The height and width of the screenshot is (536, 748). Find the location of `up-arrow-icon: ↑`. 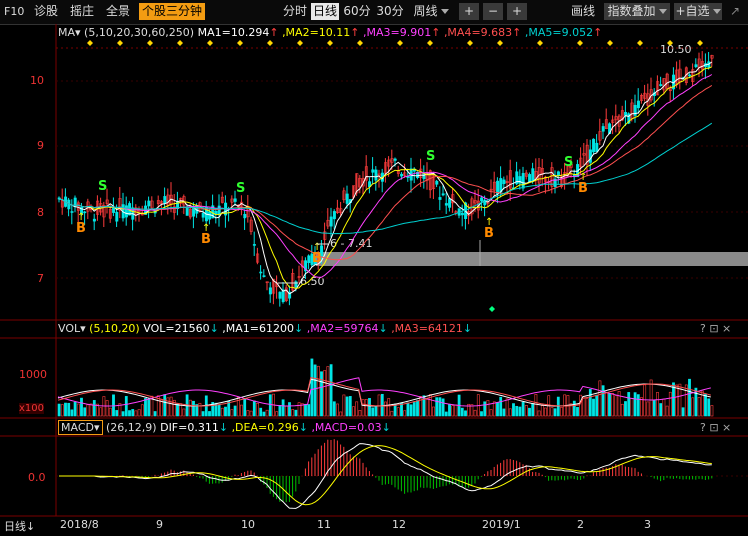

up-arrow-icon: ↑ is located at coordinates (583, 177).